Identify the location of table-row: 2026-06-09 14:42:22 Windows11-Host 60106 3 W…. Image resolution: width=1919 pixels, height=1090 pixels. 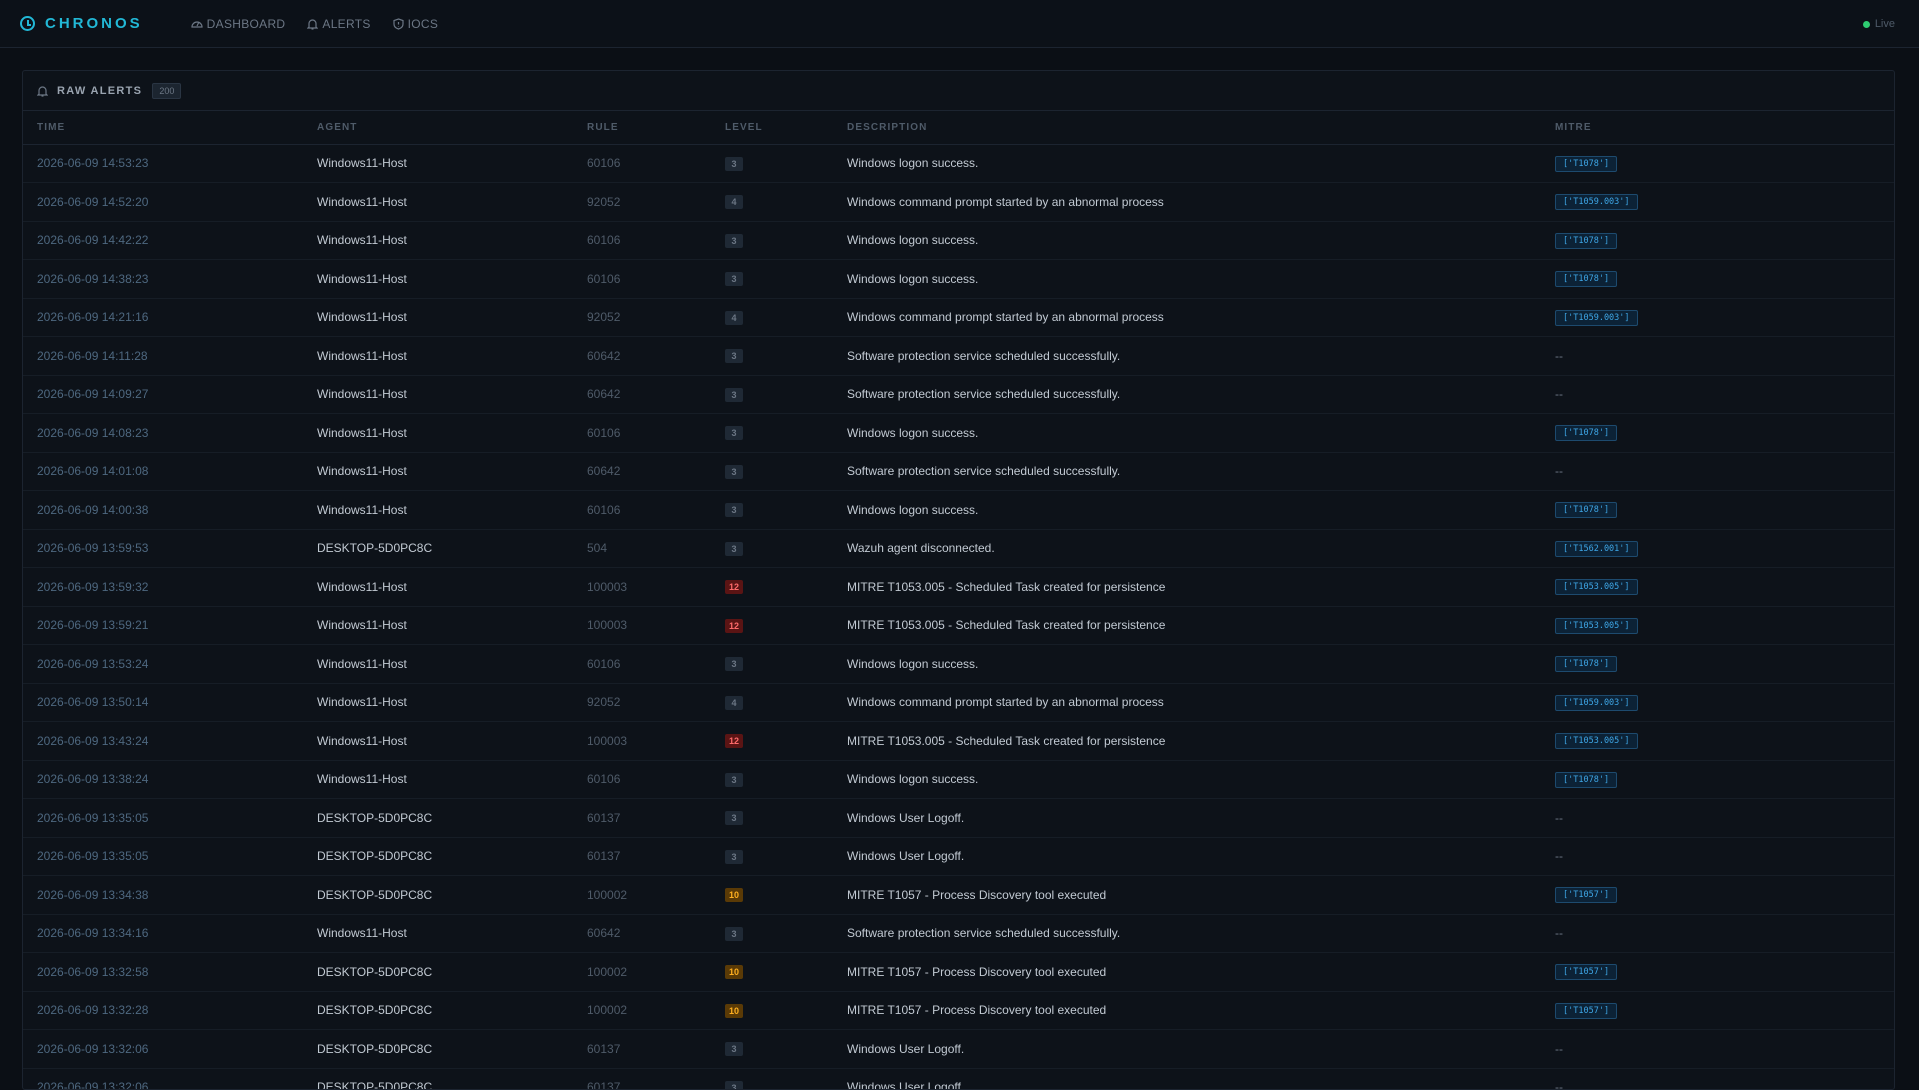
(958, 240).